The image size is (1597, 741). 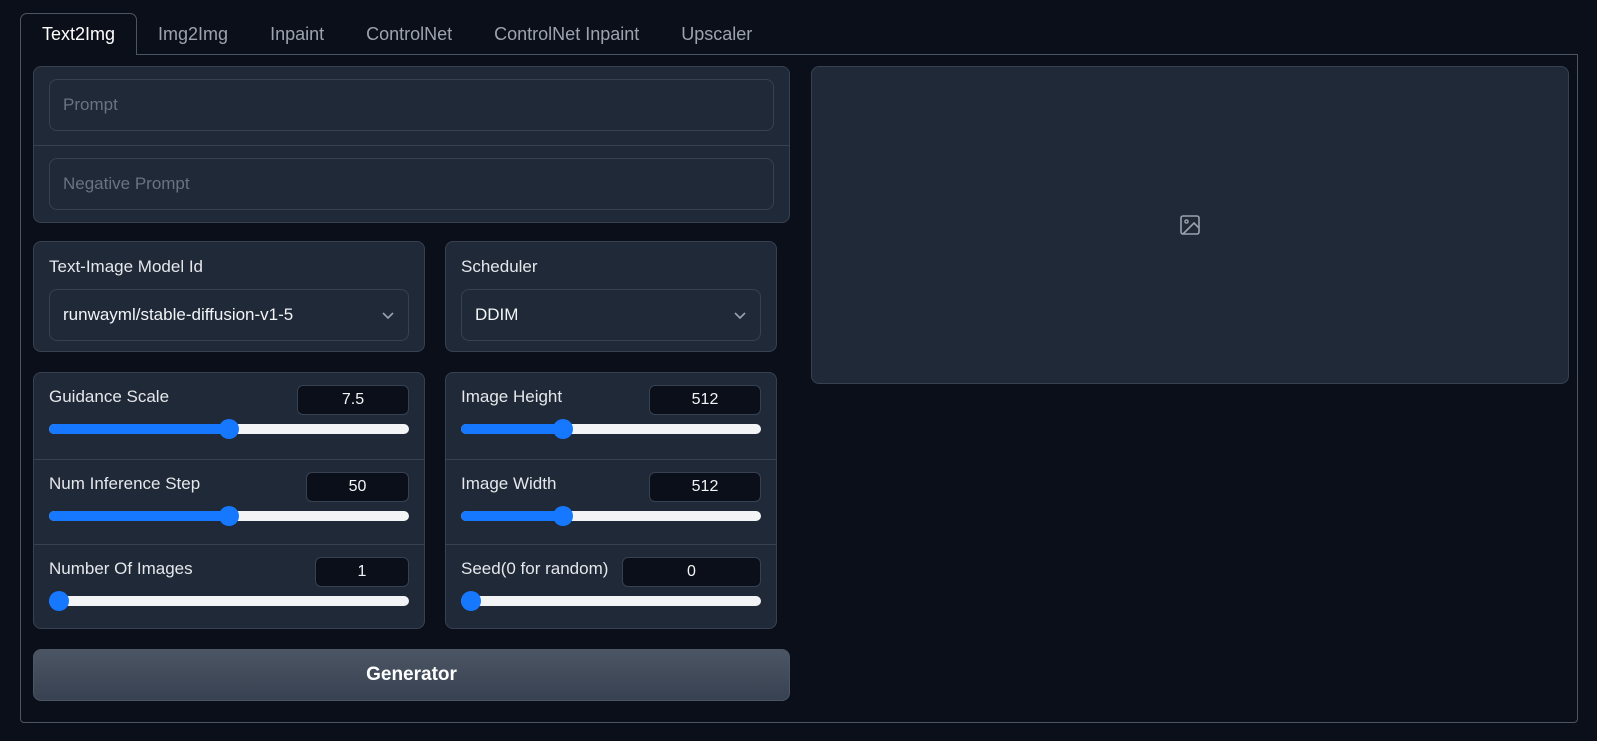 I want to click on negative-prompt-input: Negative Prompt, so click(x=411, y=184).